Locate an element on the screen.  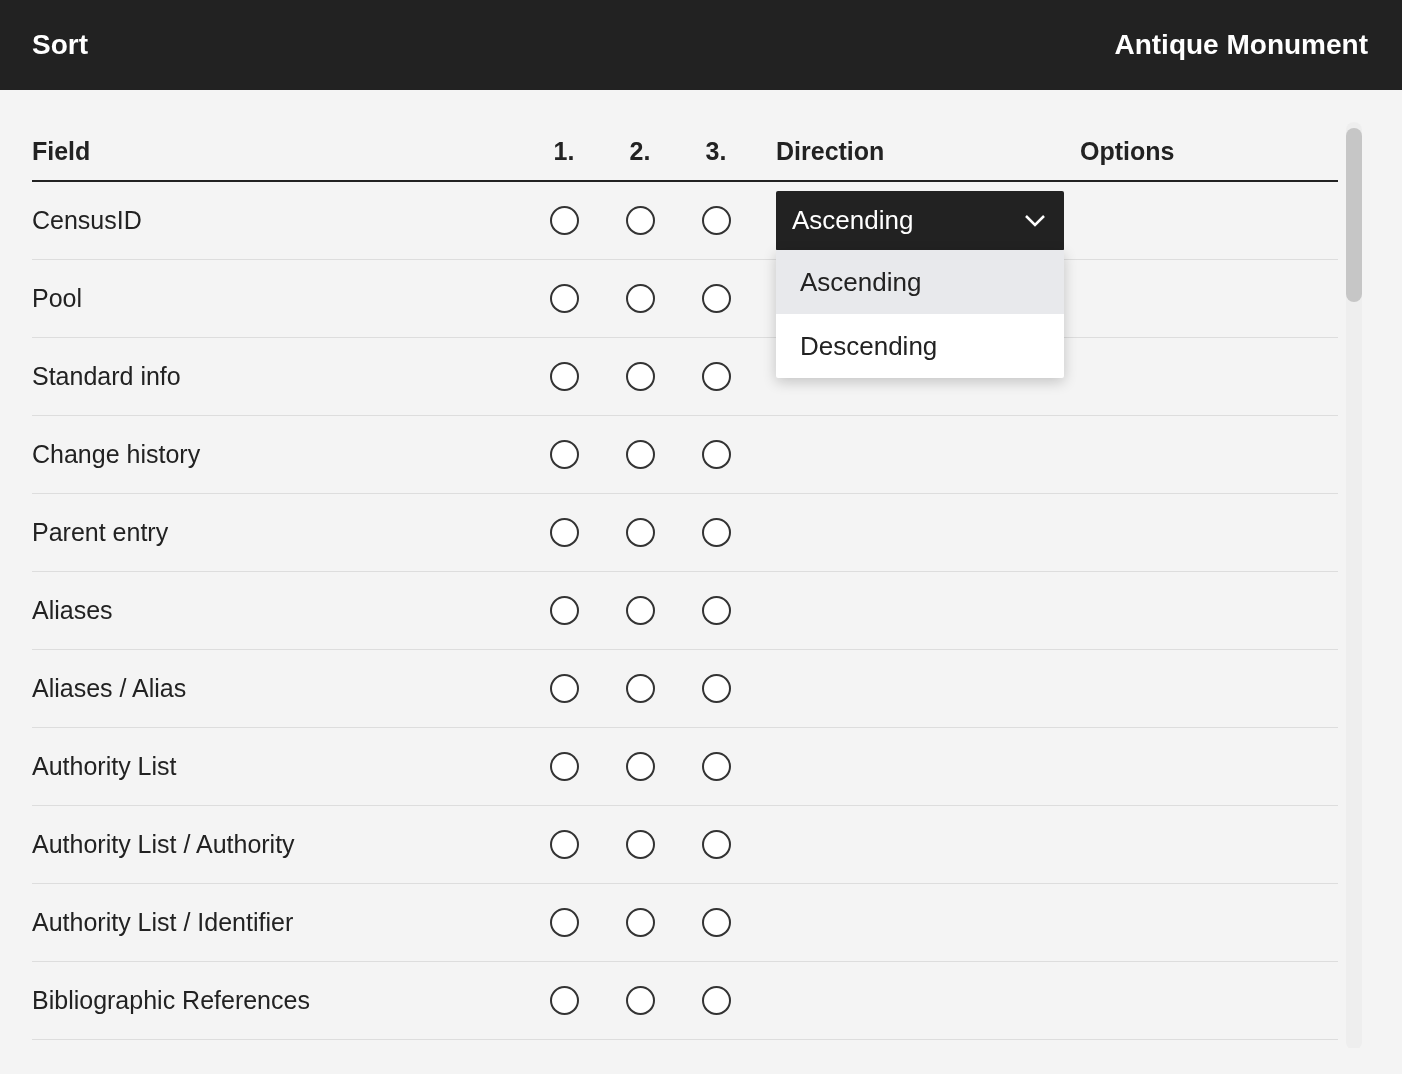
column-header: 2. is located at coordinates (640, 151).